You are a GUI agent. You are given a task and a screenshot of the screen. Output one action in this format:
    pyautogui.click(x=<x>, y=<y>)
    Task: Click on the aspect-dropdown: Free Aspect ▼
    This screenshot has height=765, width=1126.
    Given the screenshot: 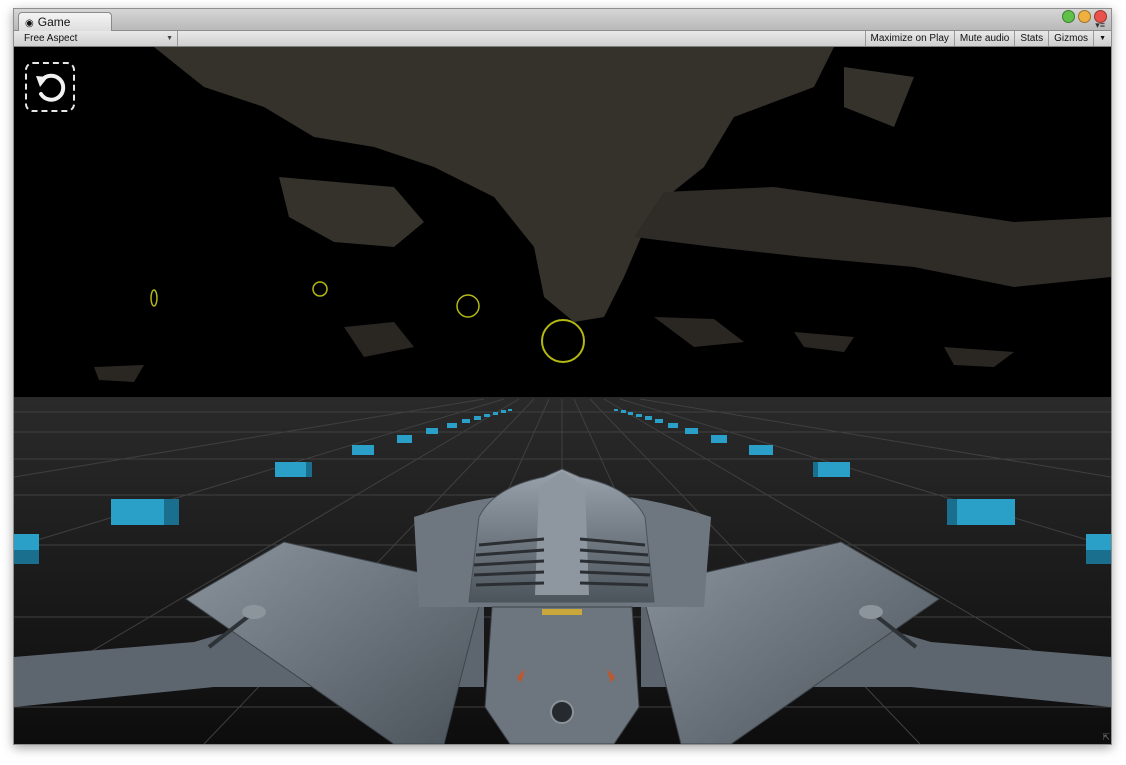 What is the action you would take?
    pyautogui.click(x=98, y=38)
    